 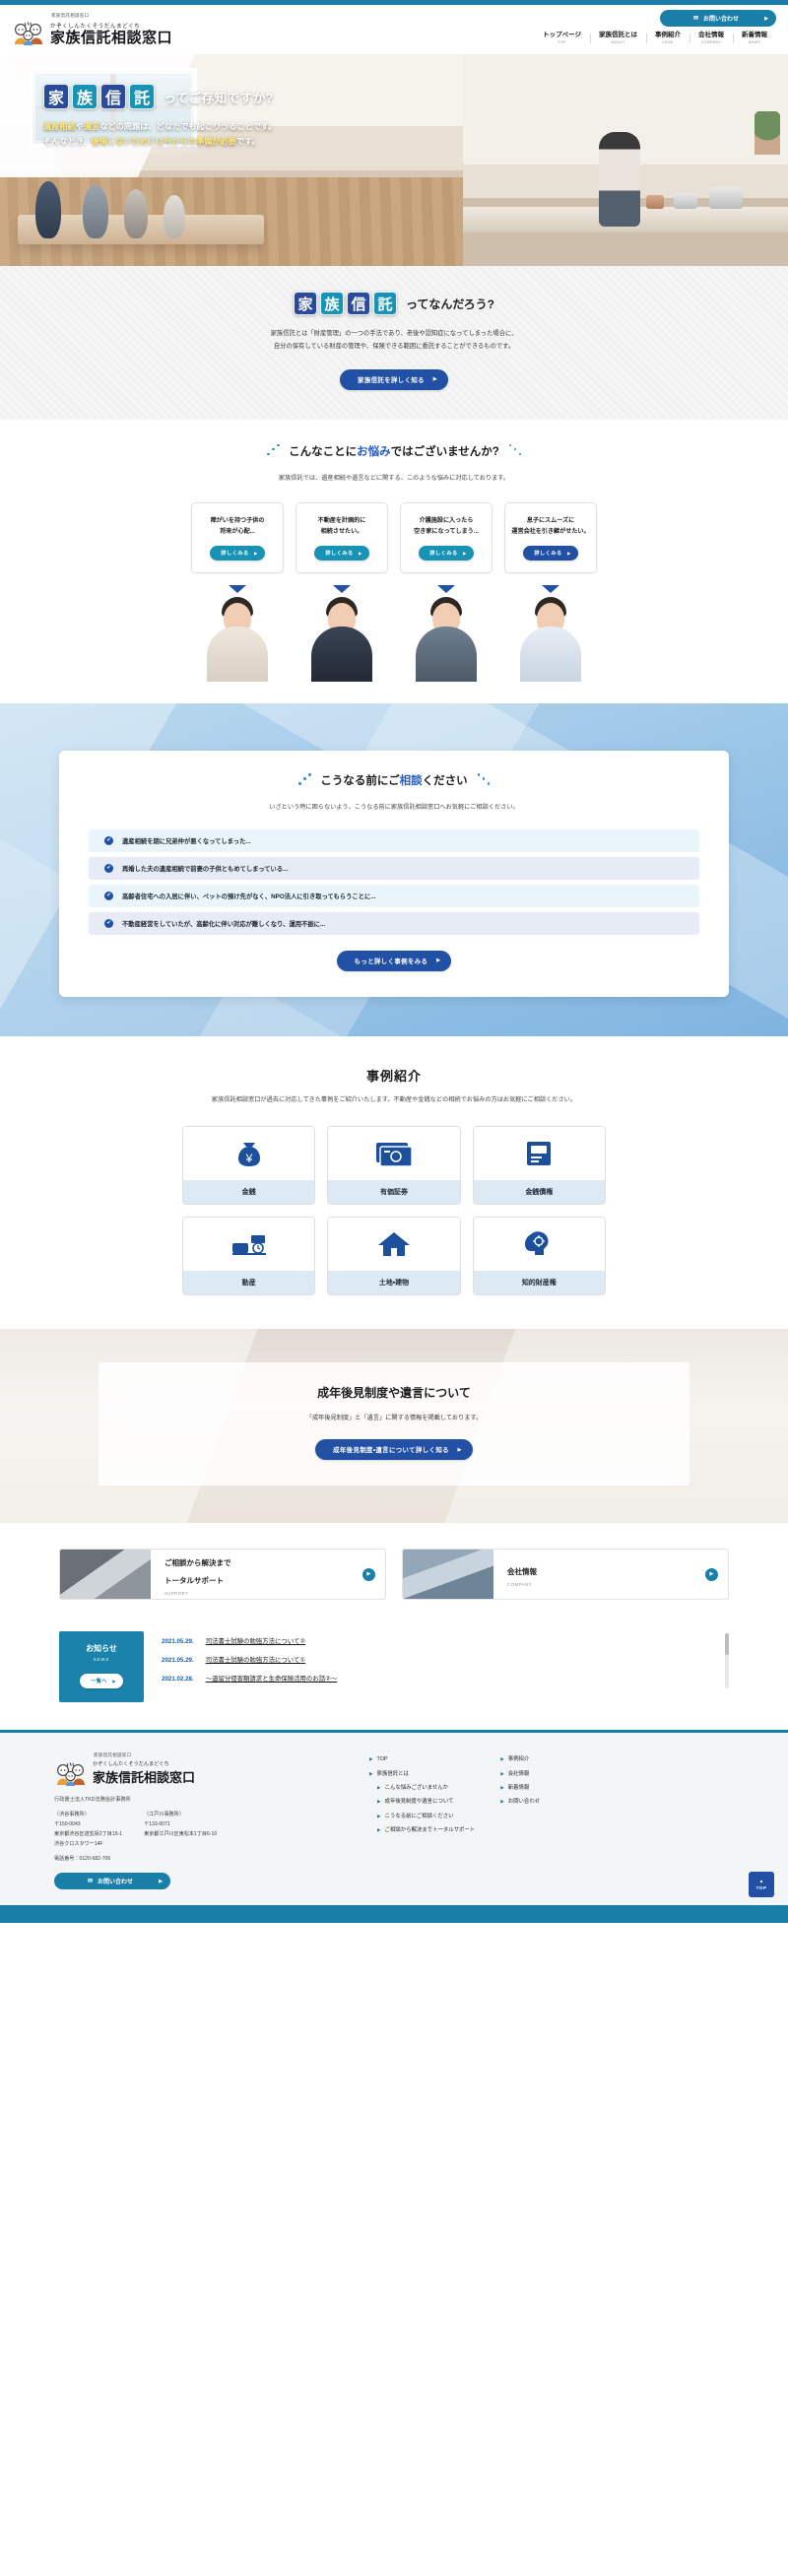 I want to click on money-bag-icon: ¥, so click(x=249, y=1153).